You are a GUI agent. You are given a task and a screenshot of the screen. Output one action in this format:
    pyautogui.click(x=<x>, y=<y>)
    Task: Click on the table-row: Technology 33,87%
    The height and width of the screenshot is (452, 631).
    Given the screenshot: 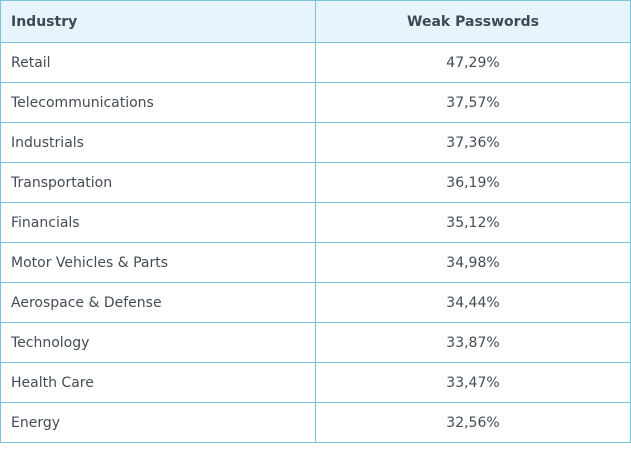 What is the action you would take?
    pyautogui.click(x=315, y=342)
    